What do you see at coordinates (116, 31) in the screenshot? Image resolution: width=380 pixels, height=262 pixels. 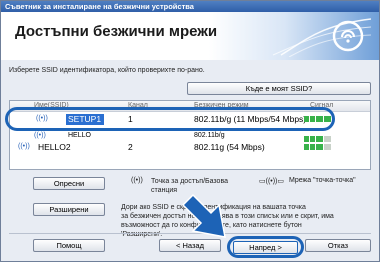 I see `page-title: Достъпни безжични мрежи` at bounding box center [116, 31].